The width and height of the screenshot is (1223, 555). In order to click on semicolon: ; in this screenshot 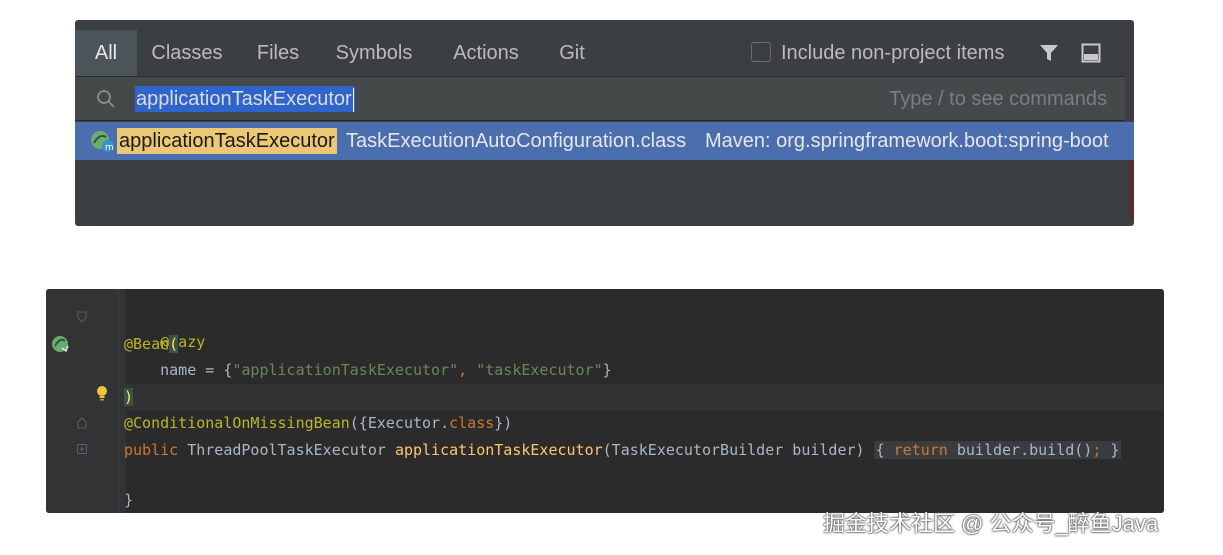, I will do `click(1097, 450)`.